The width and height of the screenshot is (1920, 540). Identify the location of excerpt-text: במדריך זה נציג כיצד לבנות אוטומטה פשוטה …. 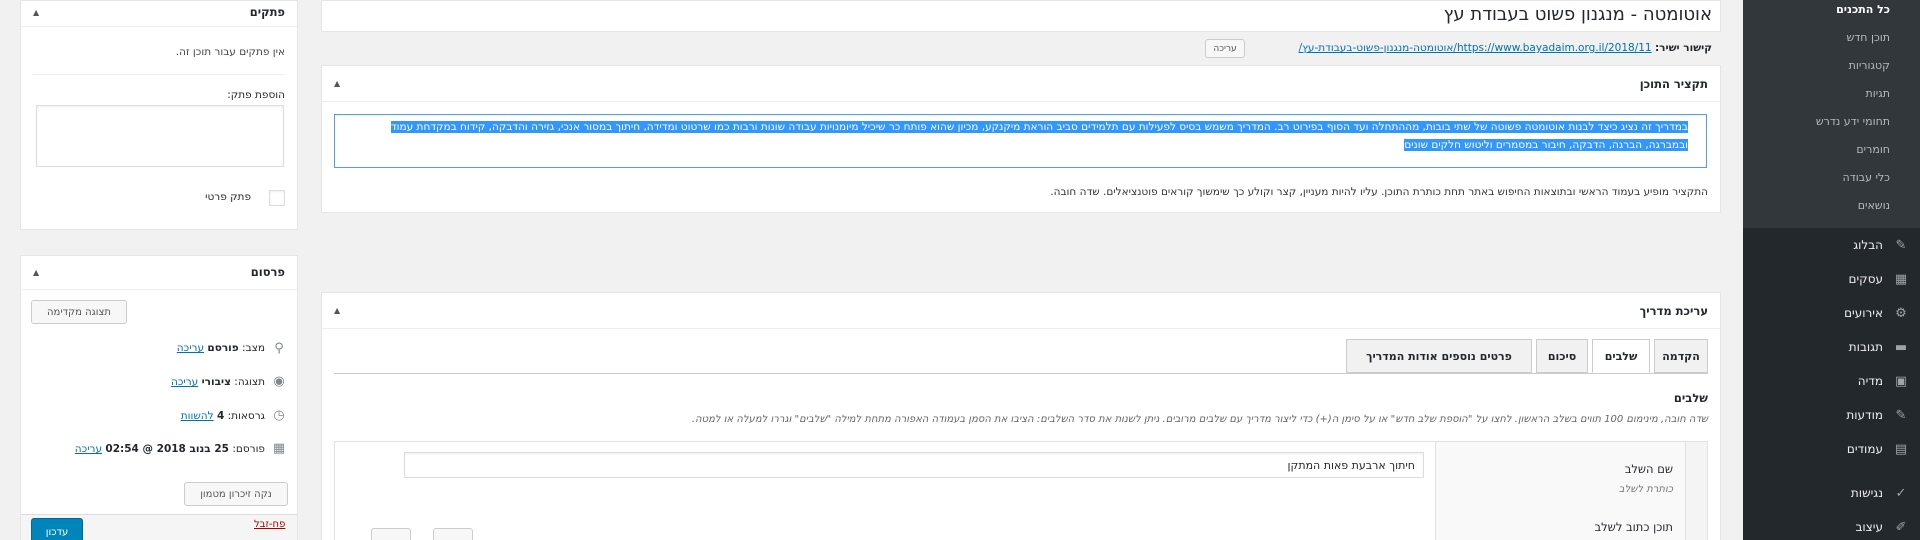
(1039, 136).